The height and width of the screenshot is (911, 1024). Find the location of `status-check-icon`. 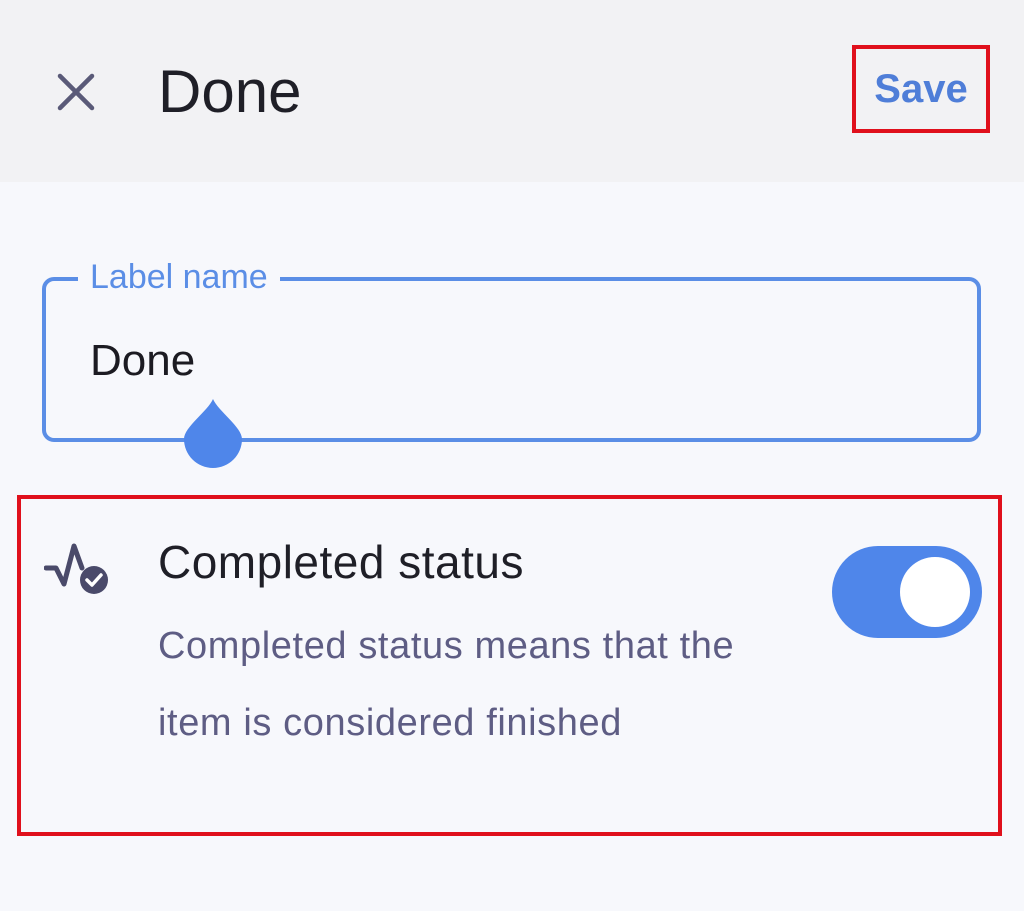

status-check-icon is located at coordinates (76, 568).